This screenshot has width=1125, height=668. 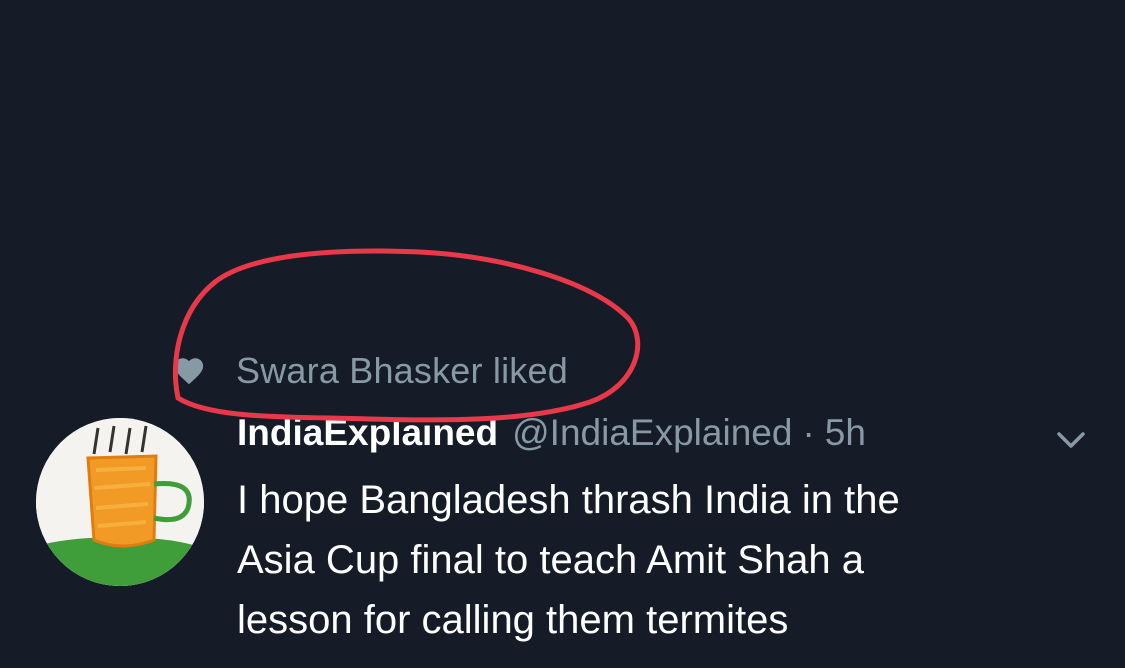 I want to click on tweet-text-line: I hope Bangladesh thrash India in the, so click(x=568, y=500).